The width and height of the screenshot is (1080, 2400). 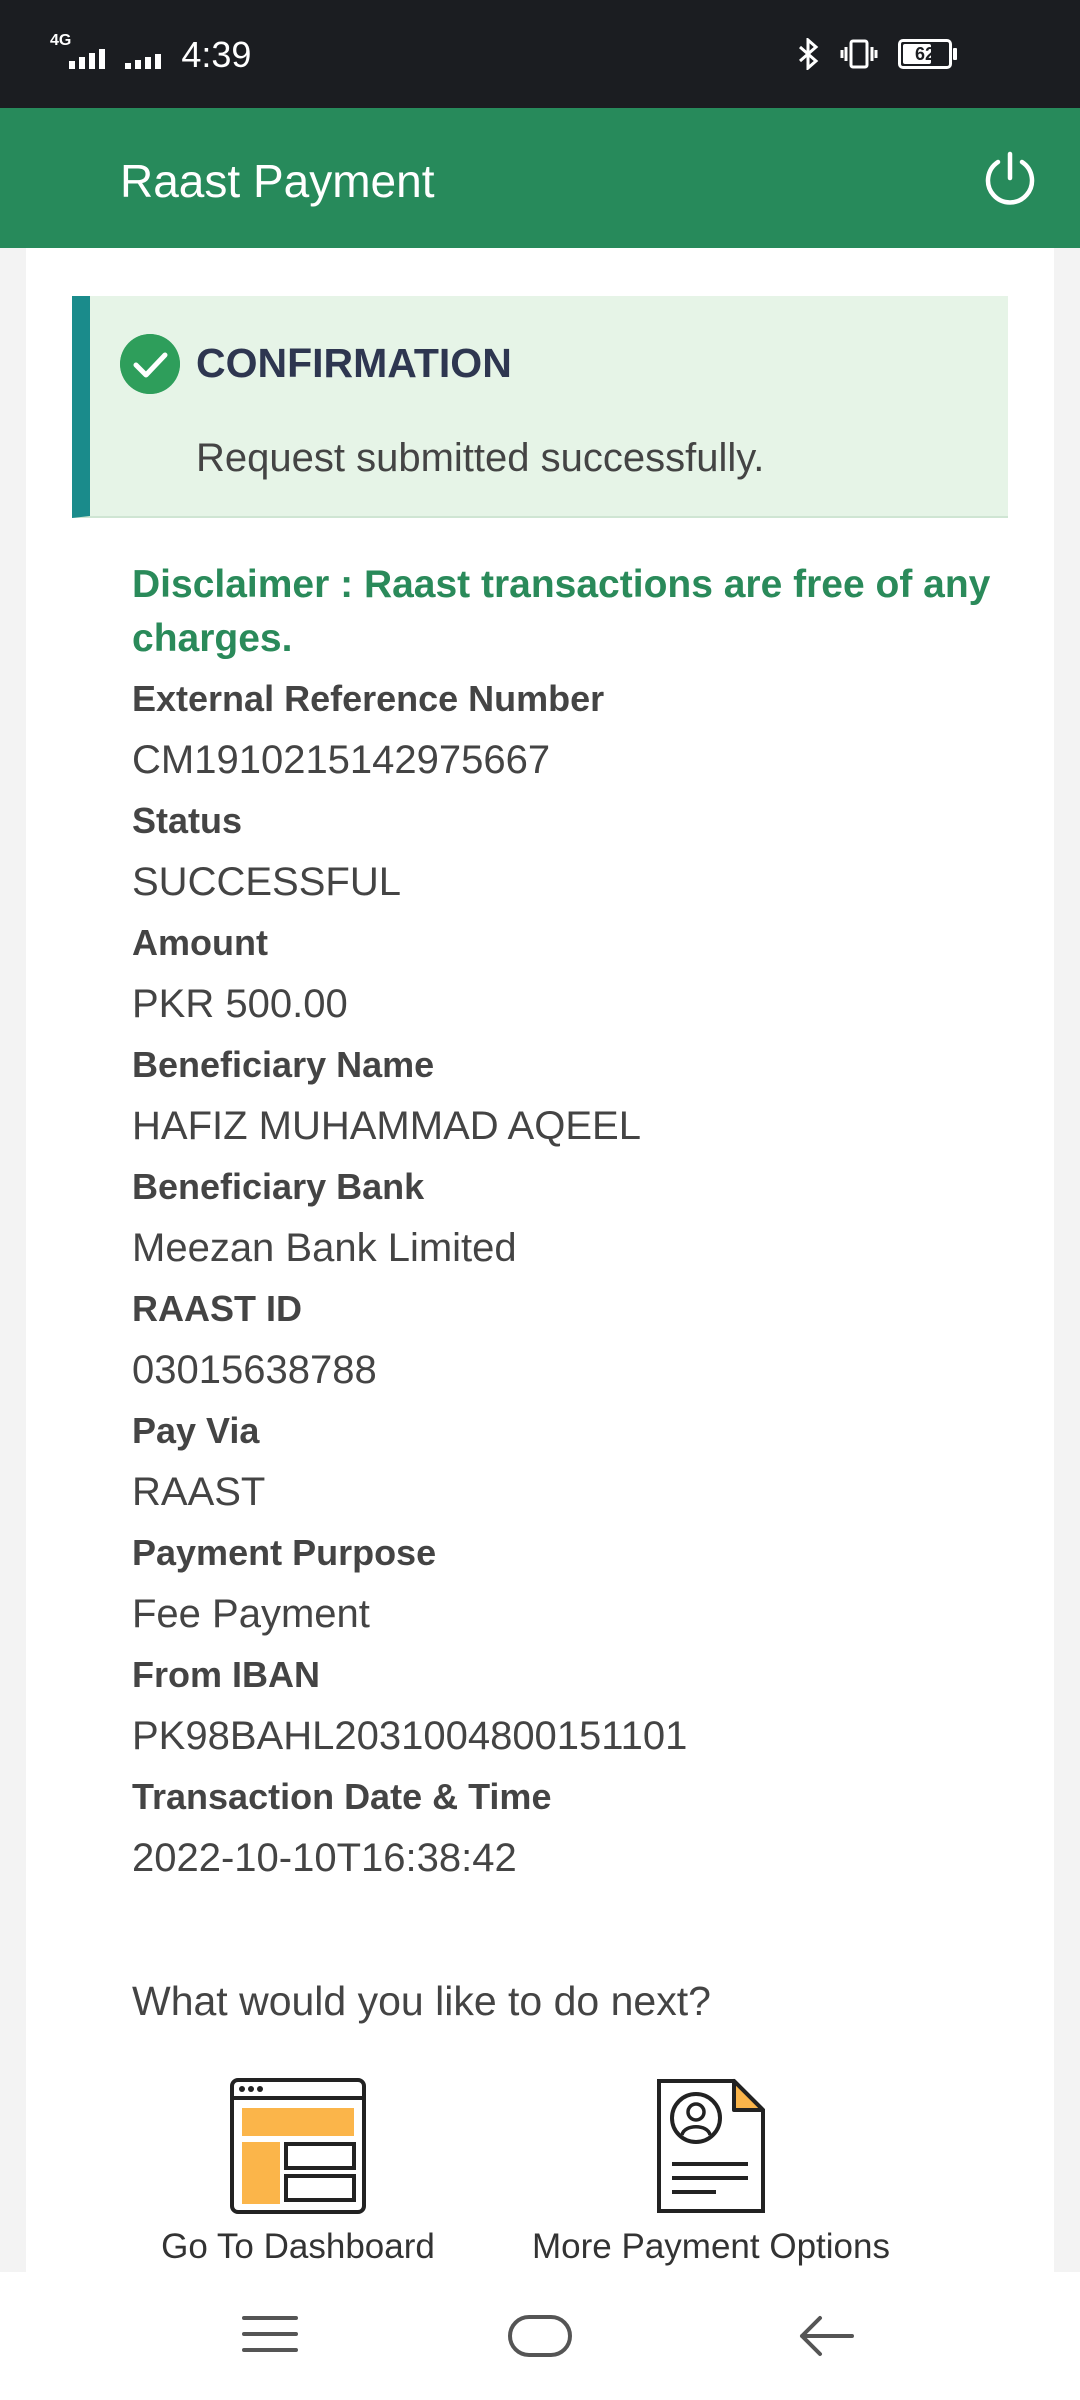 What do you see at coordinates (324, 1858) in the screenshot?
I see `detail-value: 2022-10-10T16:38:42` at bounding box center [324, 1858].